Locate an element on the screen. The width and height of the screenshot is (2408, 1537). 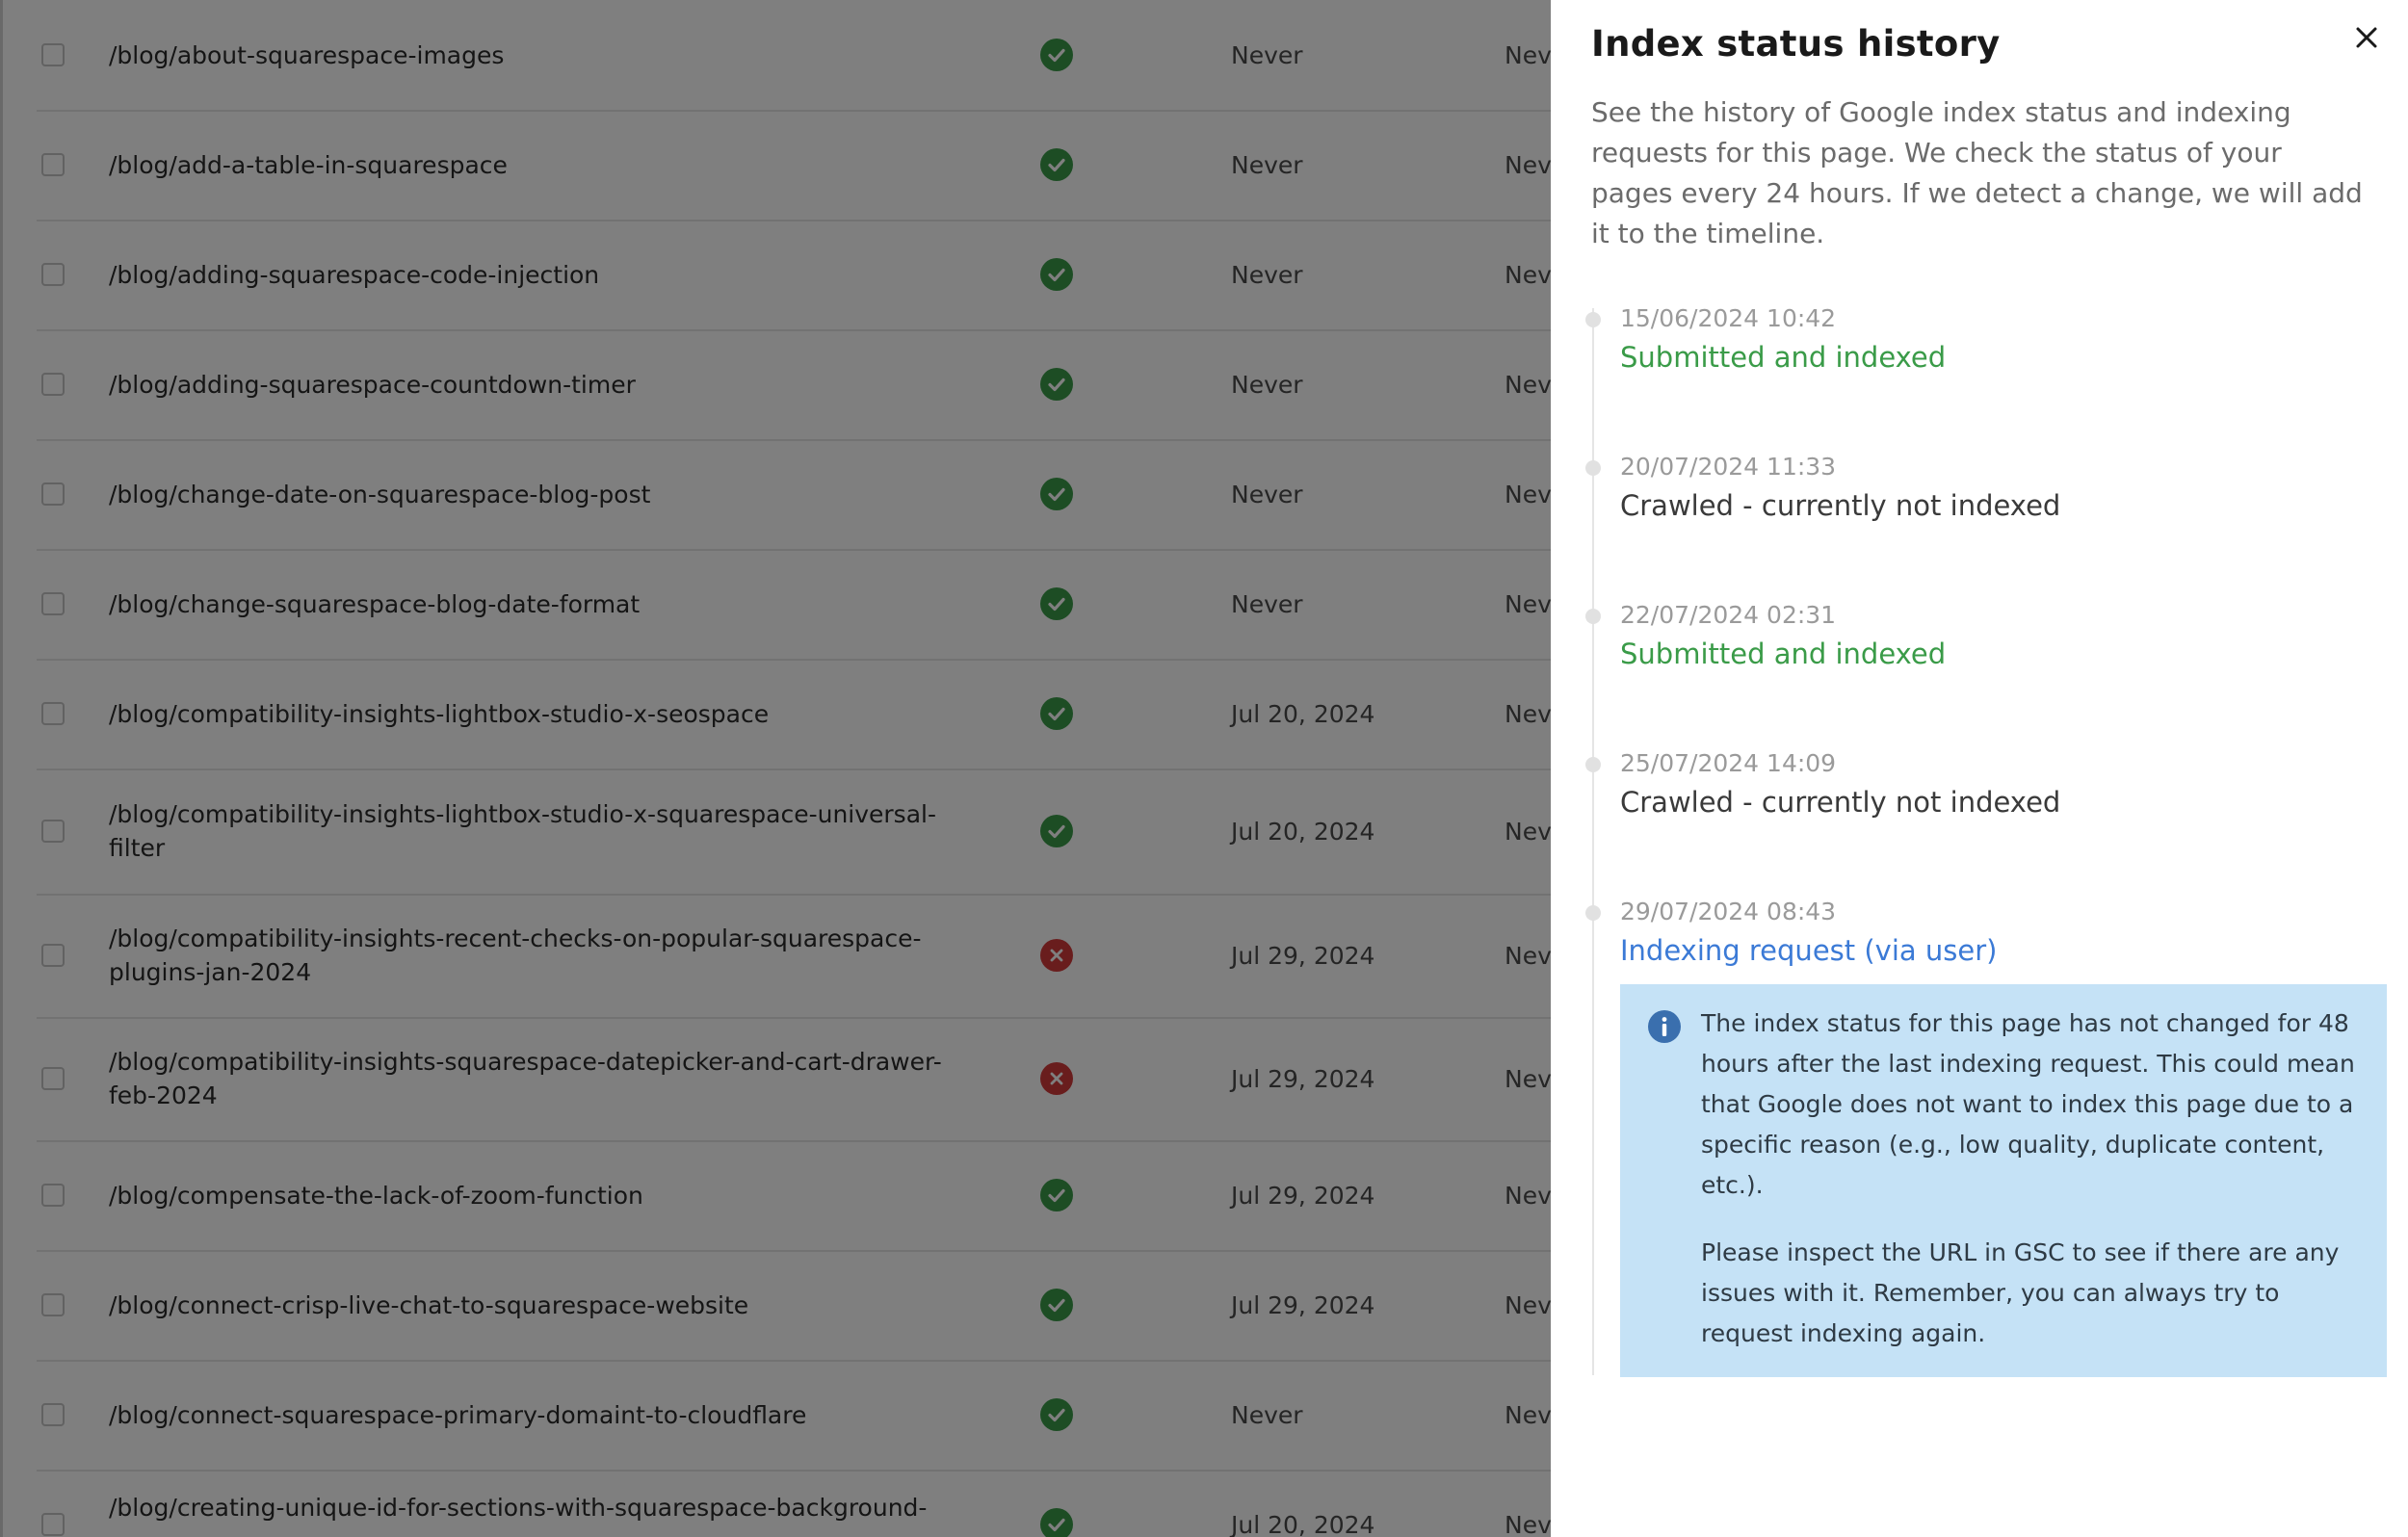
entry-timestamp: 20/07/2024 11:33 is located at coordinates (1728, 467).